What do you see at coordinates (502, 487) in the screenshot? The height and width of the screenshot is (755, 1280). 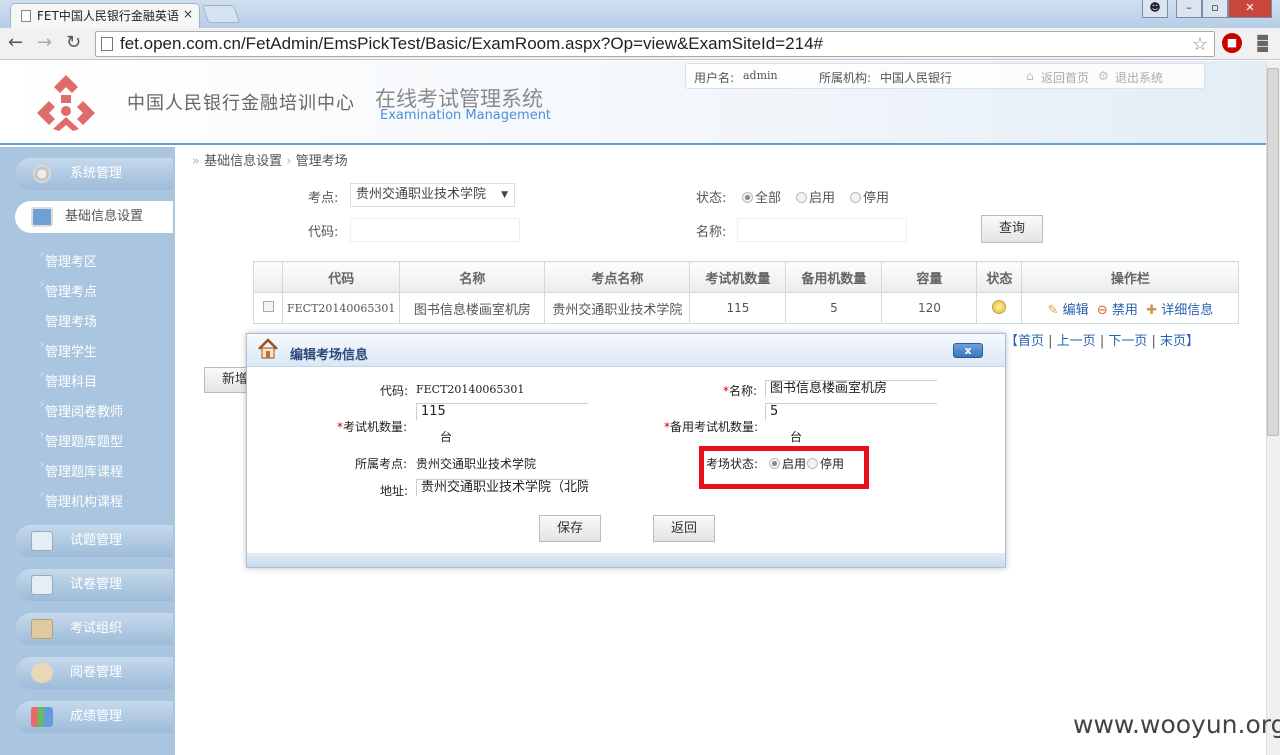 I see `address-input: 贵州交通职业技术学院（北院` at bounding box center [502, 487].